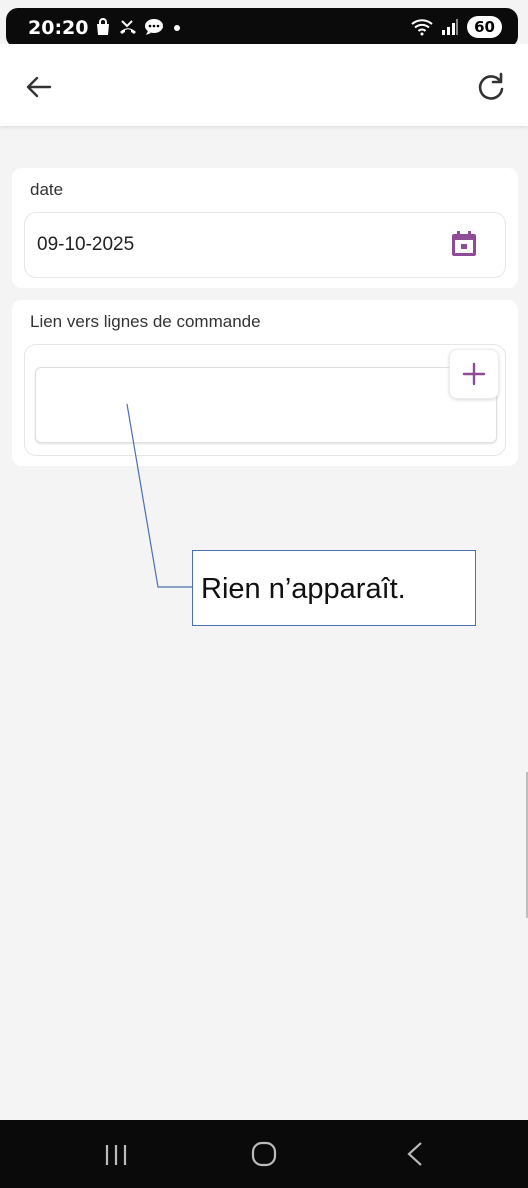  What do you see at coordinates (116, 1155) in the screenshot?
I see `recent-apps-icon` at bounding box center [116, 1155].